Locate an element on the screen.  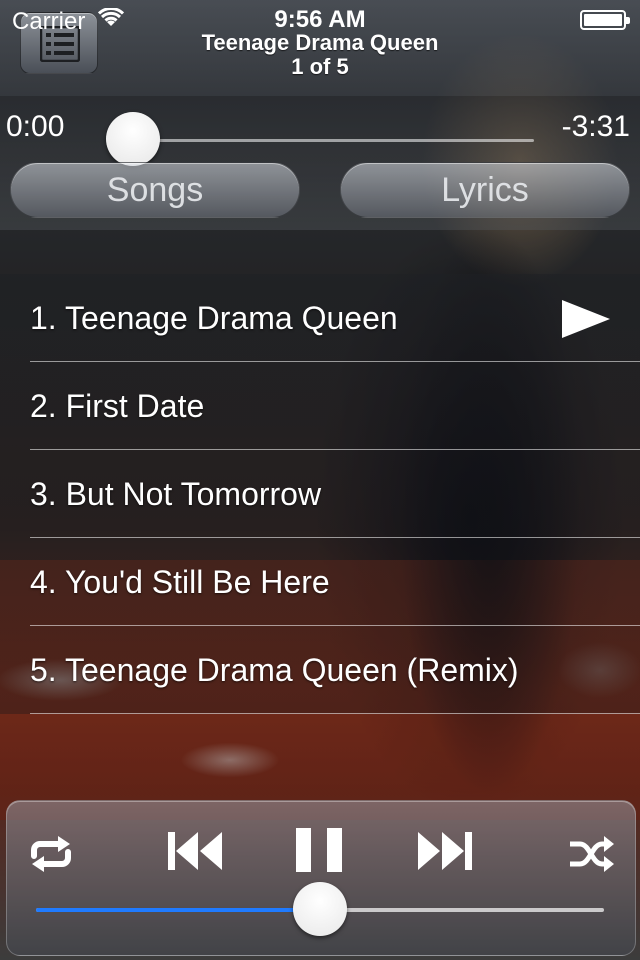
song-label: 5. Teenage Drama Queen (Remix) is located at coordinates (274, 670).